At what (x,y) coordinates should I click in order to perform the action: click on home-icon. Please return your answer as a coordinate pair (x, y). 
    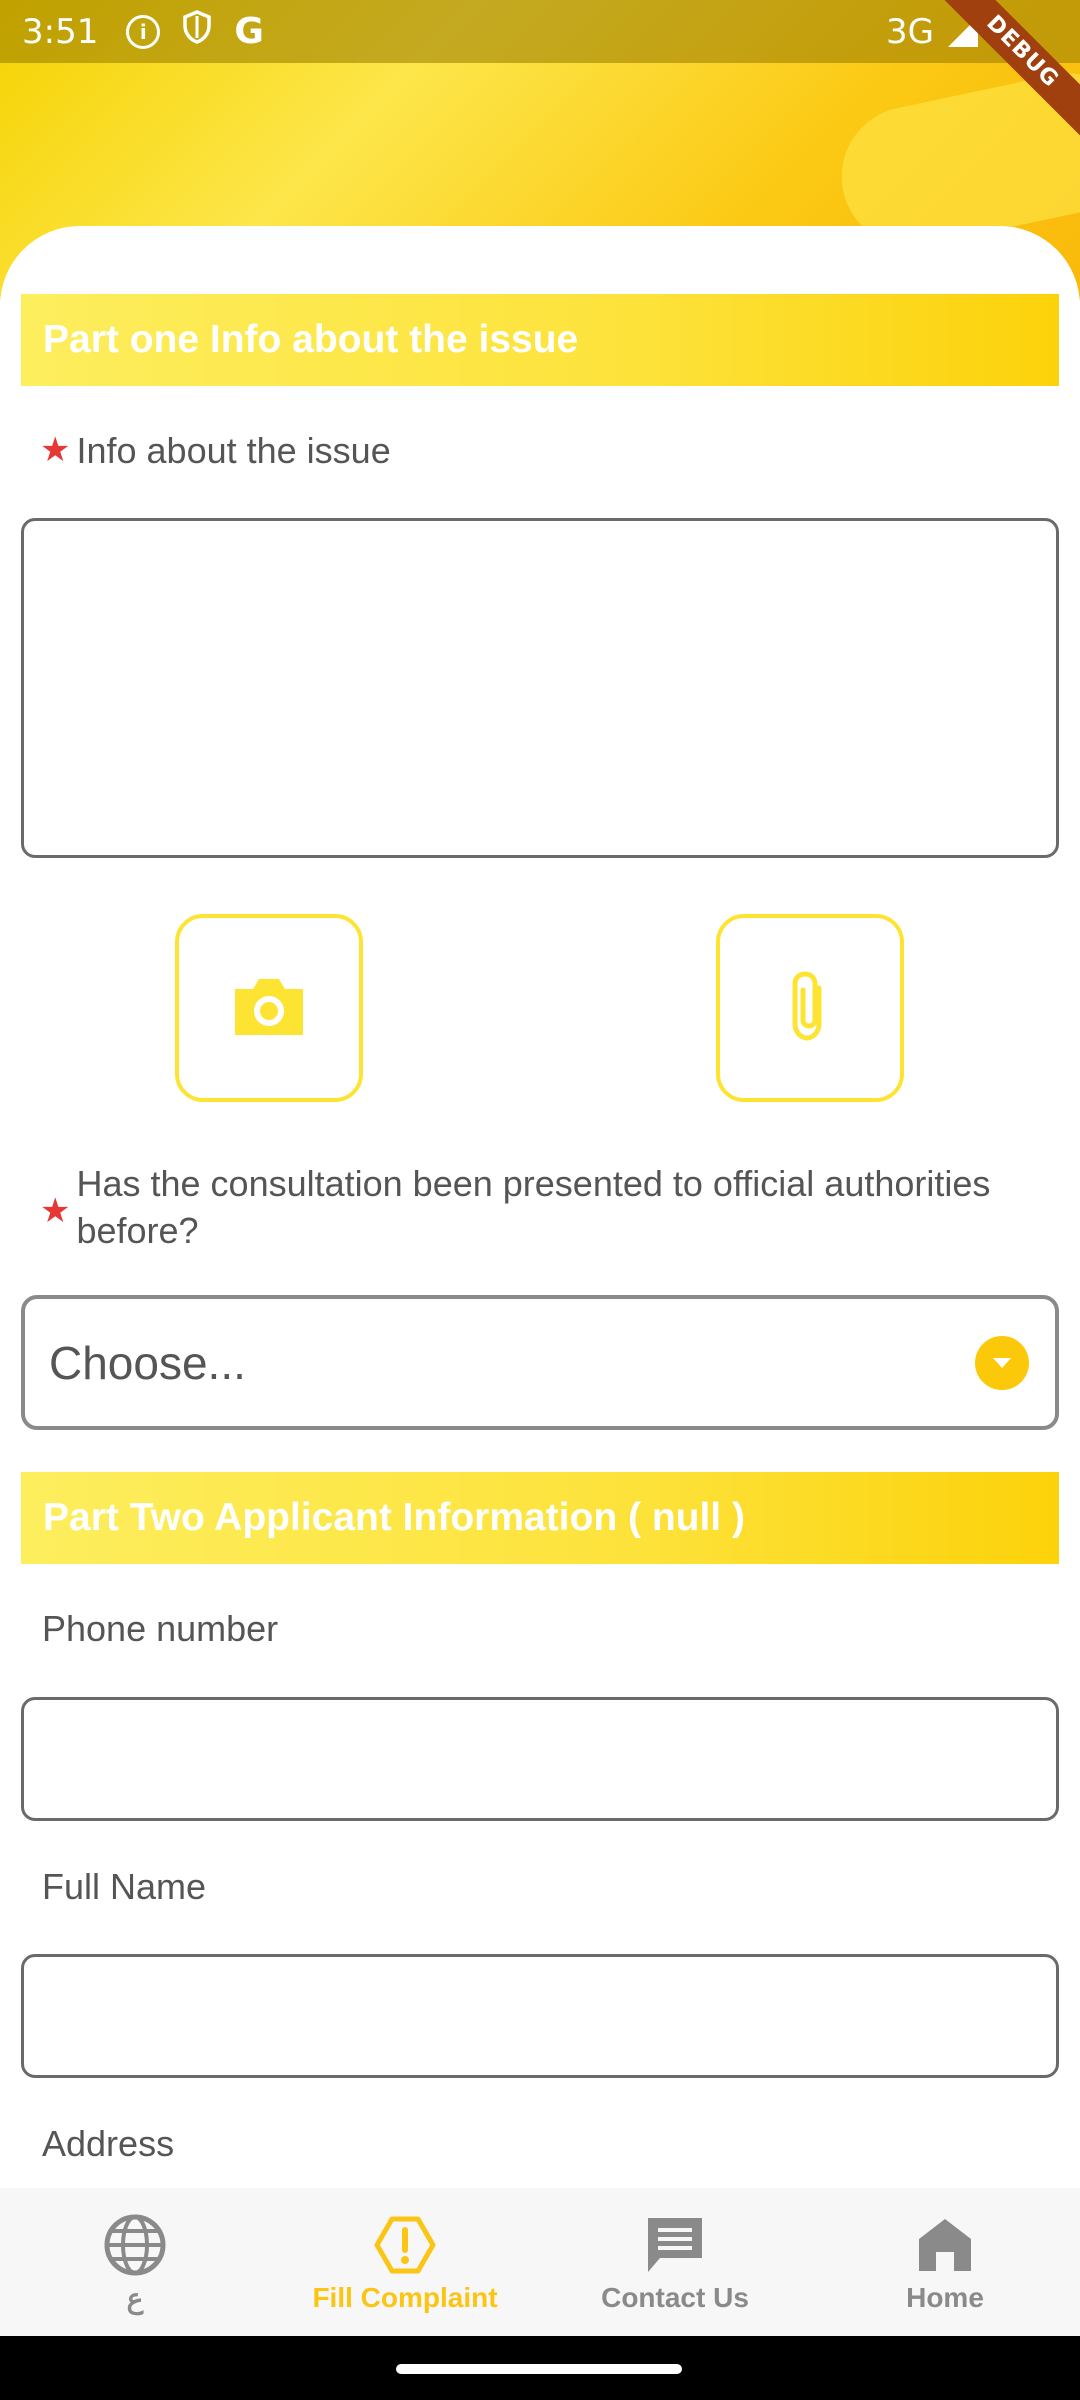
    Looking at the image, I should click on (945, 2245).